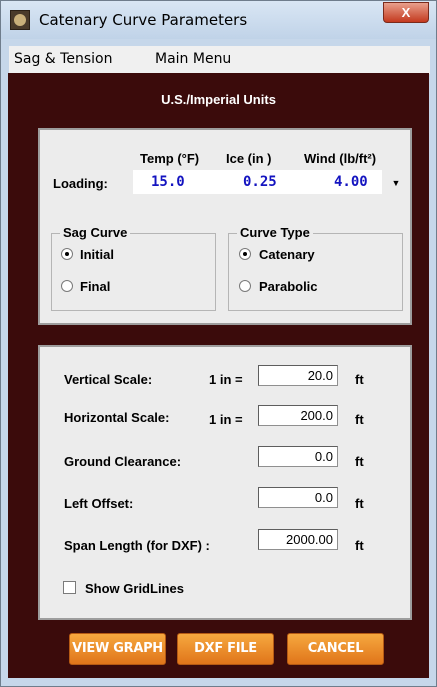 This screenshot has width=437, height=687. What do you see at coordinates (226, 419) in the screenshot?
I see `horizontal-scale-prefix: 1 in =` at bounding box center [226, 419].